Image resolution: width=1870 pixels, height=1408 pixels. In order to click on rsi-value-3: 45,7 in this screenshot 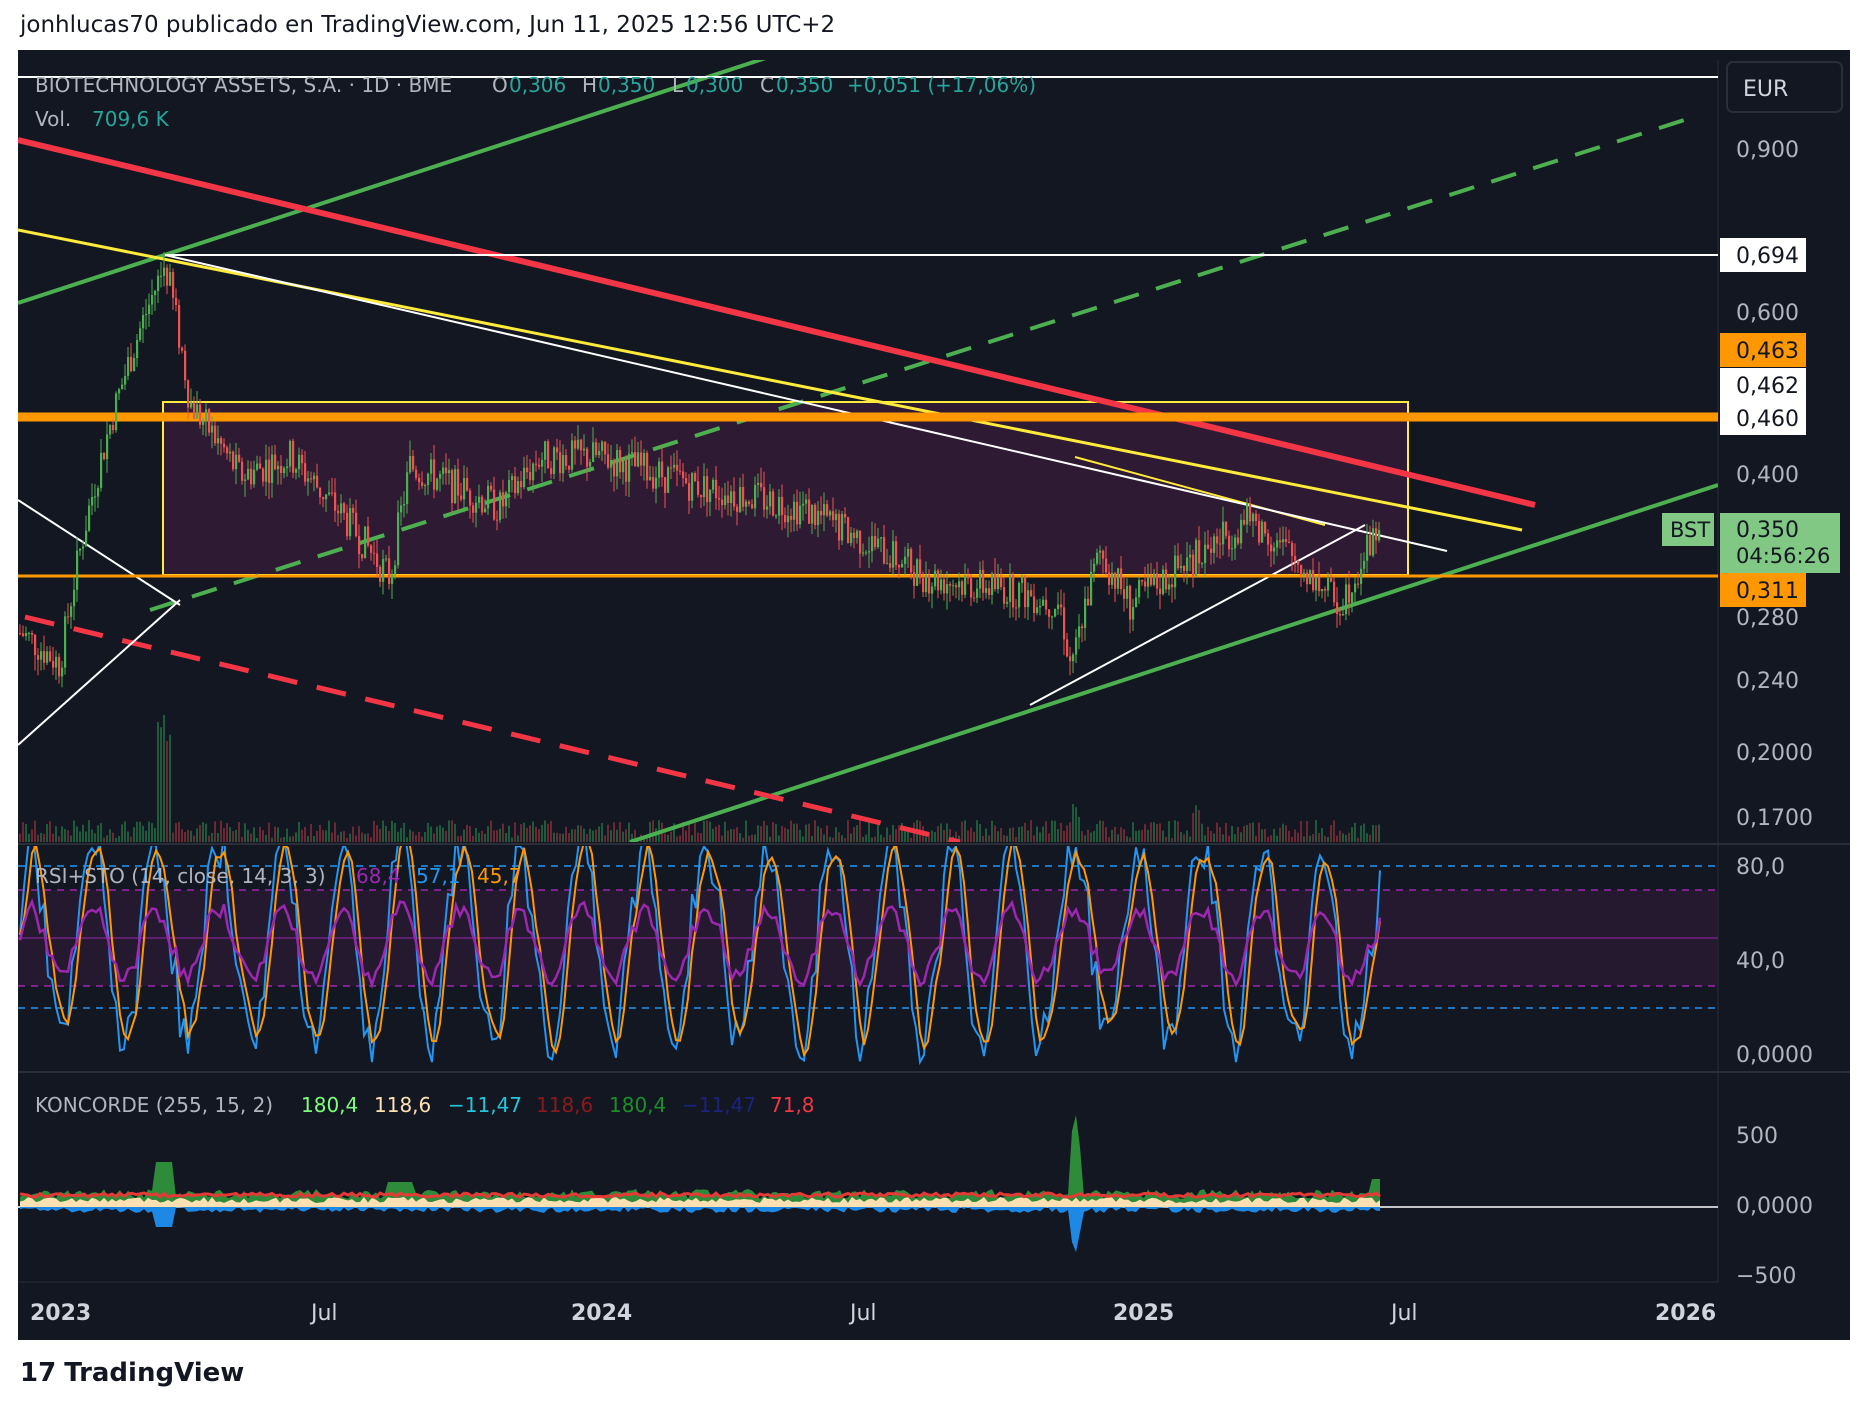, I will do `click(499, 876)`.